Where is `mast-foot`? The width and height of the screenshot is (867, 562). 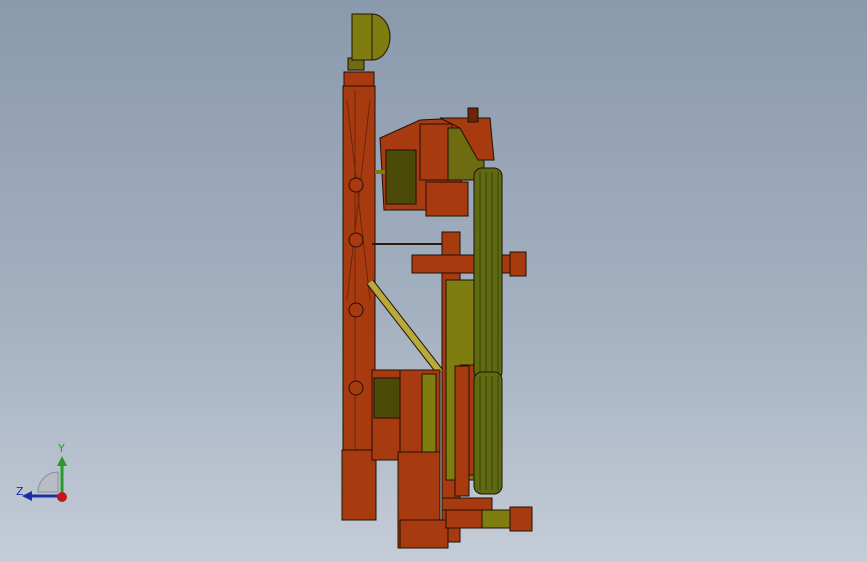
mast-foot is located at coordinates (359, 485).